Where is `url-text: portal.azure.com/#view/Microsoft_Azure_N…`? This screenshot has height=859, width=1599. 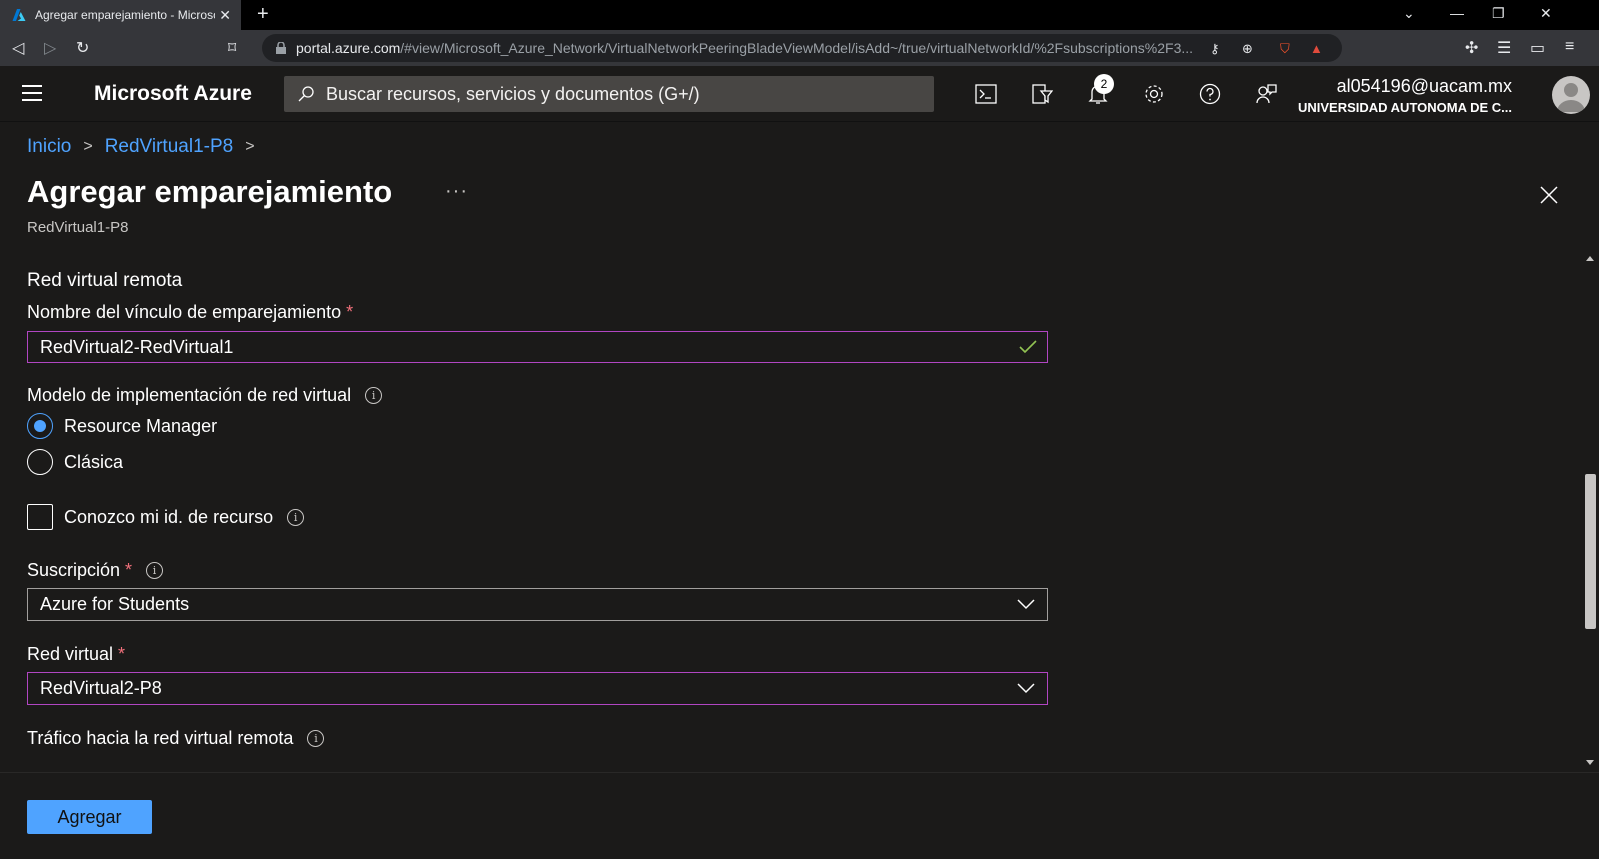
url-text: portal.azure.com/#view/Microsoft_Azure_N… is located at coordinates (751, 48).